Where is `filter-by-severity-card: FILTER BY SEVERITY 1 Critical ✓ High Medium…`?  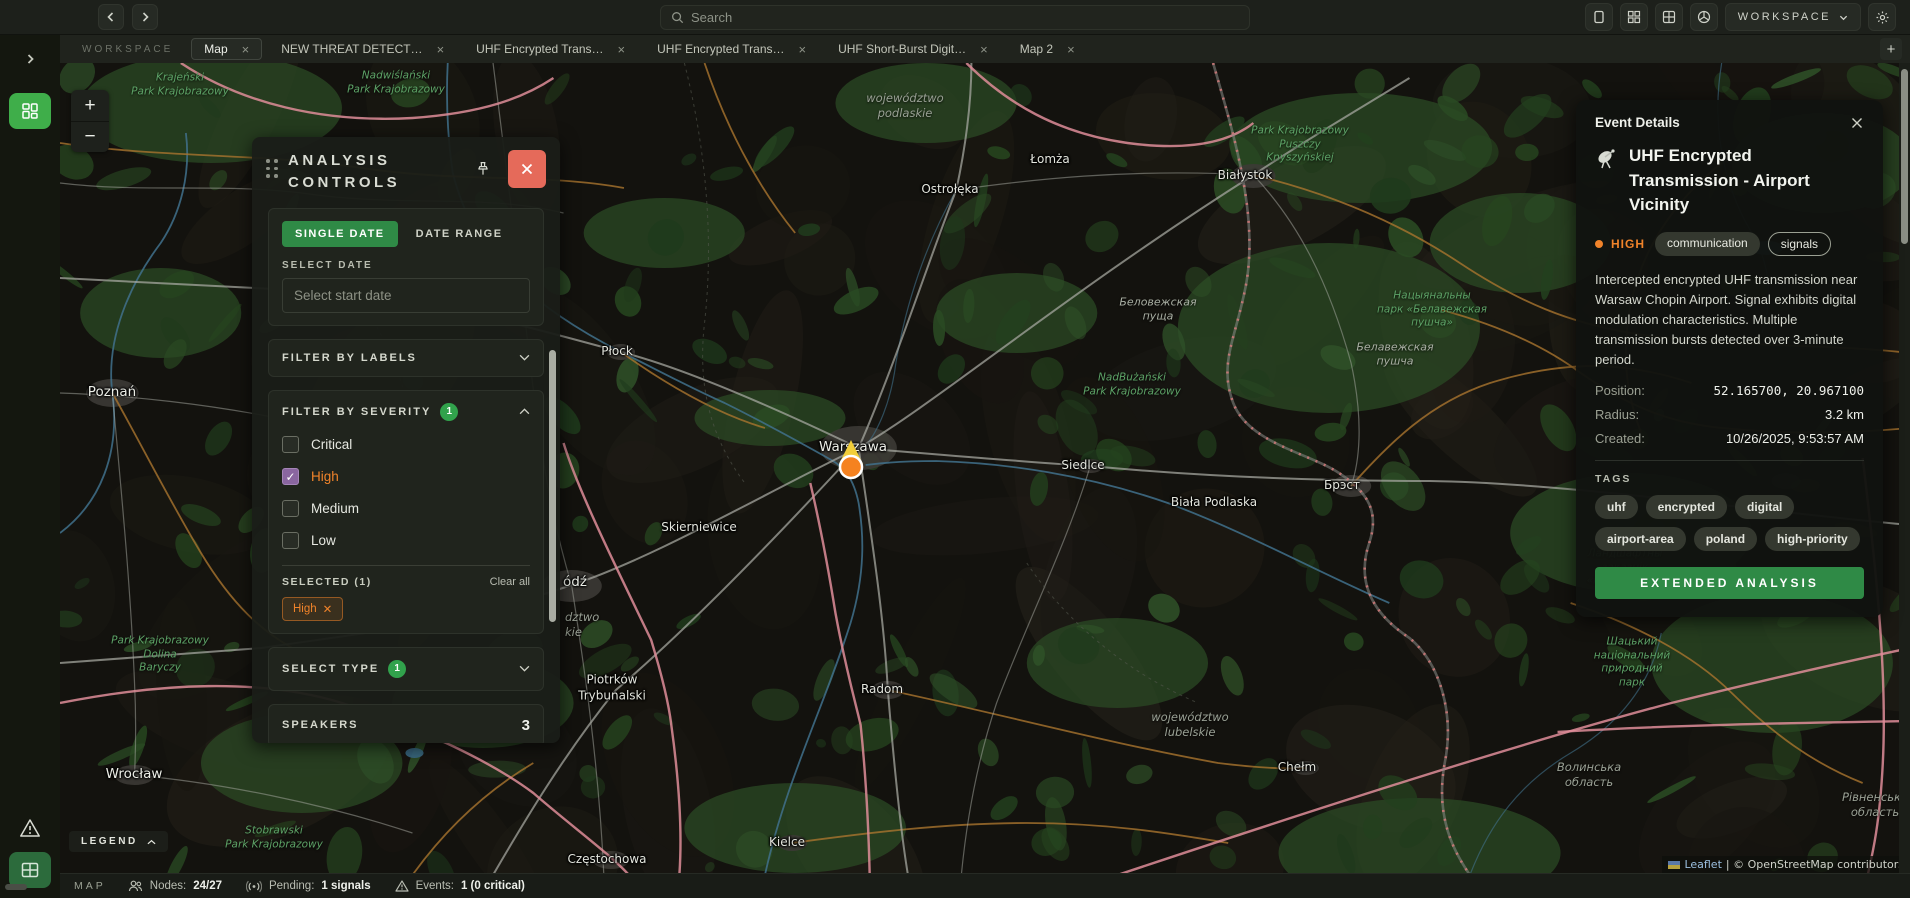 filter-by-severity-card: FILTER BY SEVERITY 1 Critical ✓ High Medium… is located at coordinates (406, 511).